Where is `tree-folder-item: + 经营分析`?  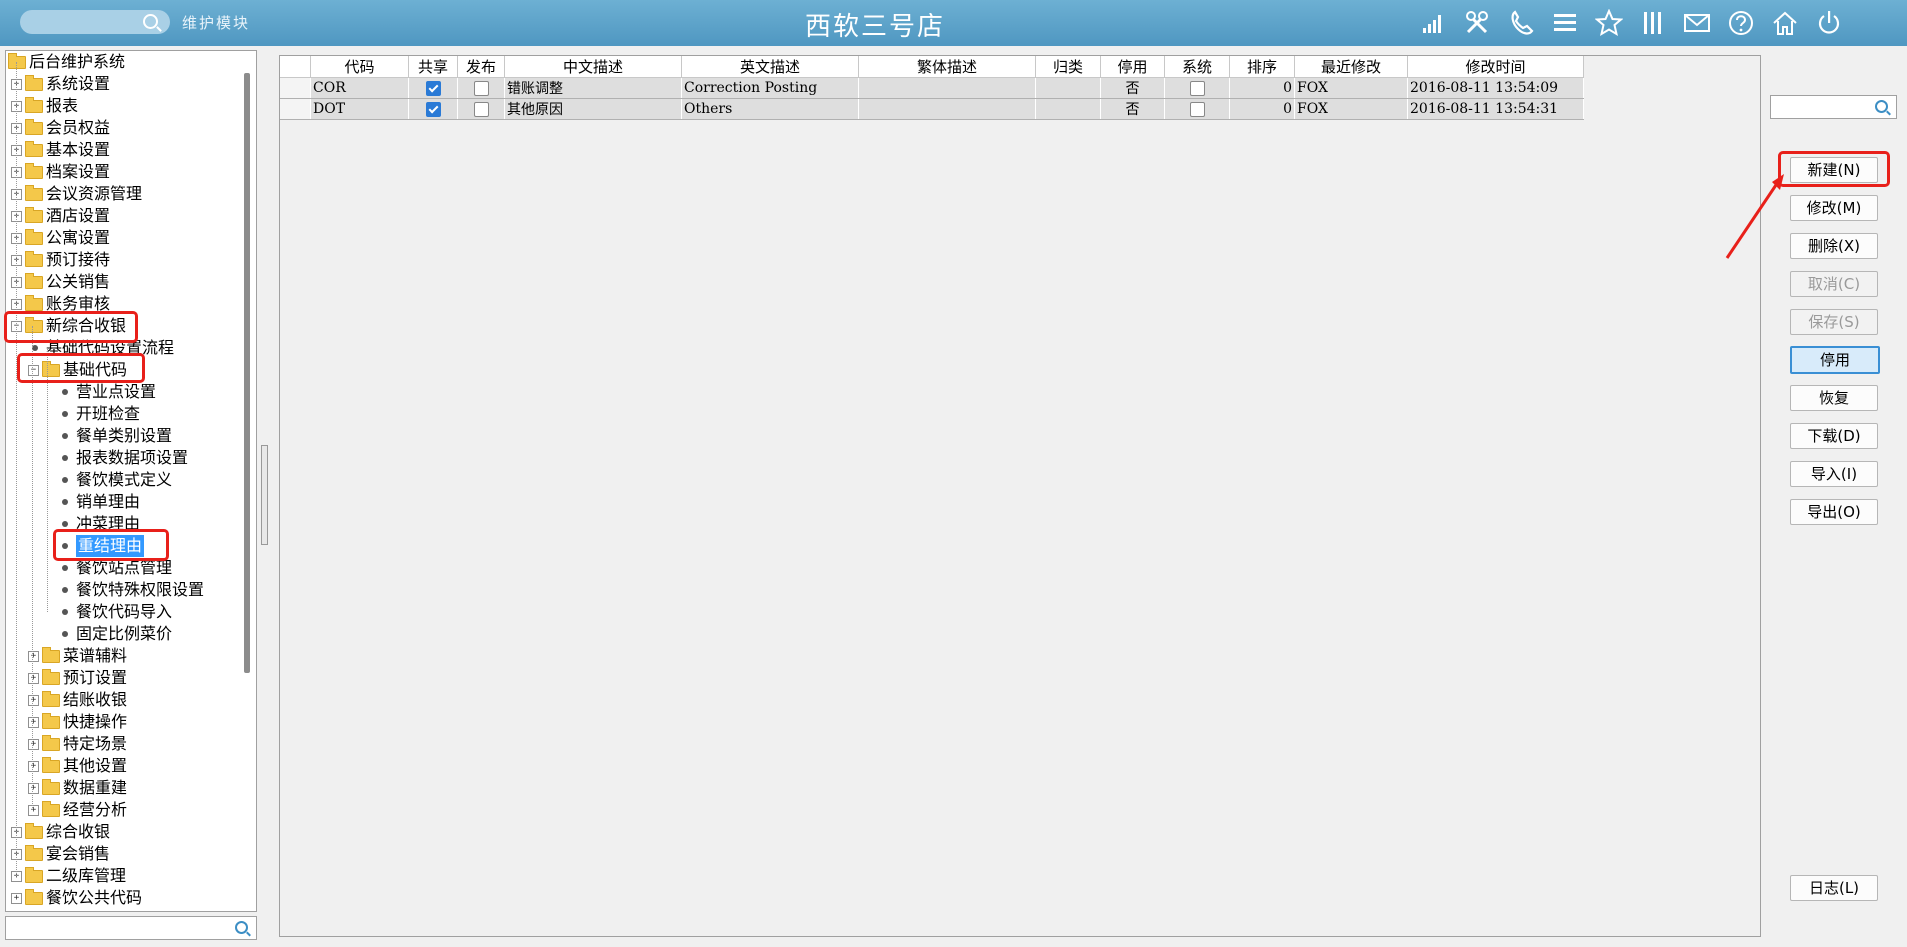 tree-folder-item: + 经营分析 is located at coordinates (77, 810).